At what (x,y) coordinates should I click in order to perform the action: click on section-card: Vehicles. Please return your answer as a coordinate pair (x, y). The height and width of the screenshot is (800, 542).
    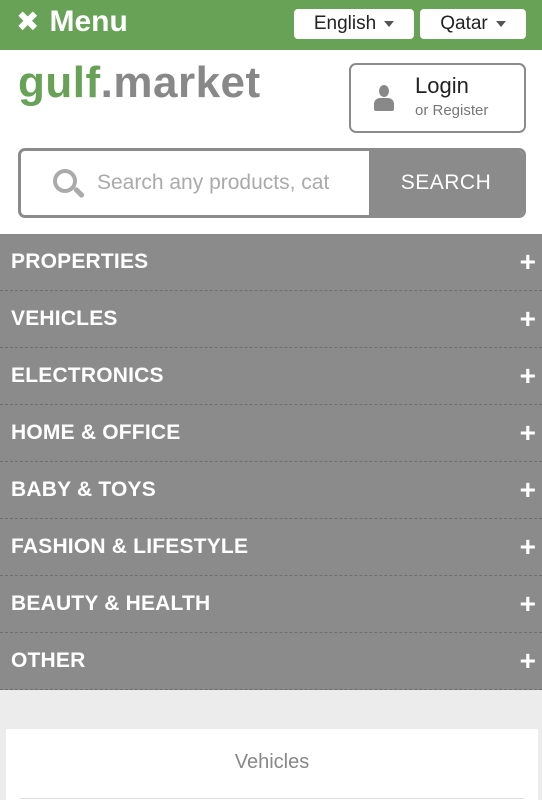
    Looking at the image, I should click on (272, 764).